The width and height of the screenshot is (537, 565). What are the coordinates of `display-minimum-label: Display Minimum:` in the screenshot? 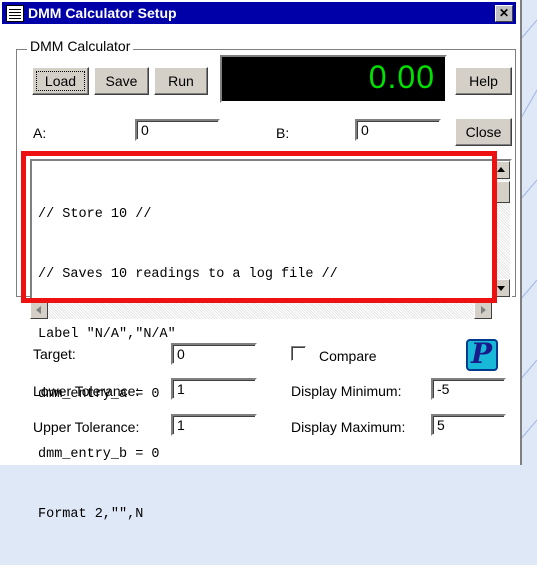 It's located at (346, 391).